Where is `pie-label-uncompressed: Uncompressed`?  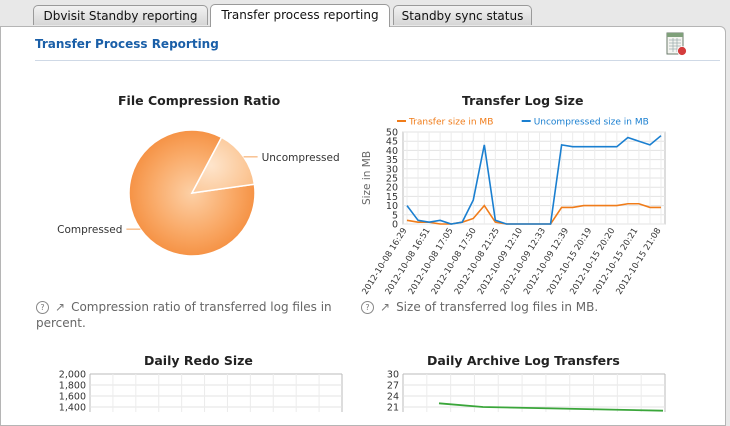
pie-label-uncompressed: Uncompressed is located at coordinates (301, 158).